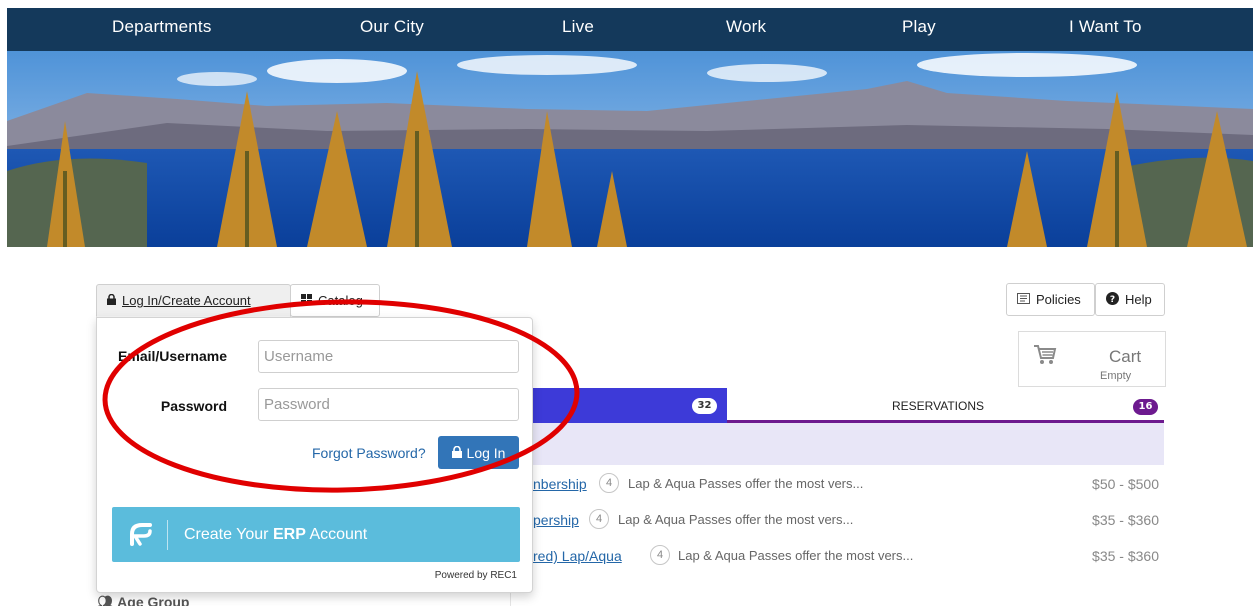 The image size is (1253, 606). What do you see at coordinates (226, 534) in the screenshot?
I see `erp-prefix: Create Your` at bounding box center [226, 534].